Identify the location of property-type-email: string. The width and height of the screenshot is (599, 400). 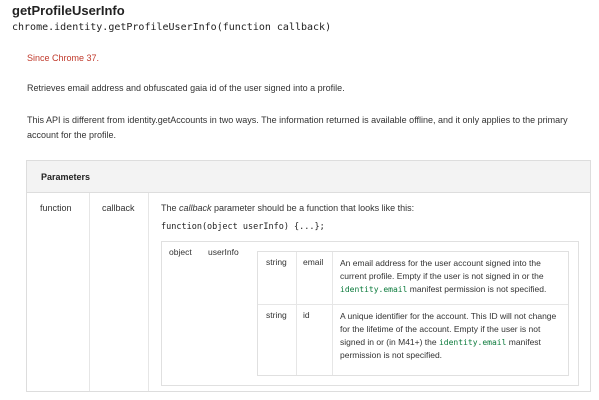
(276, 262).